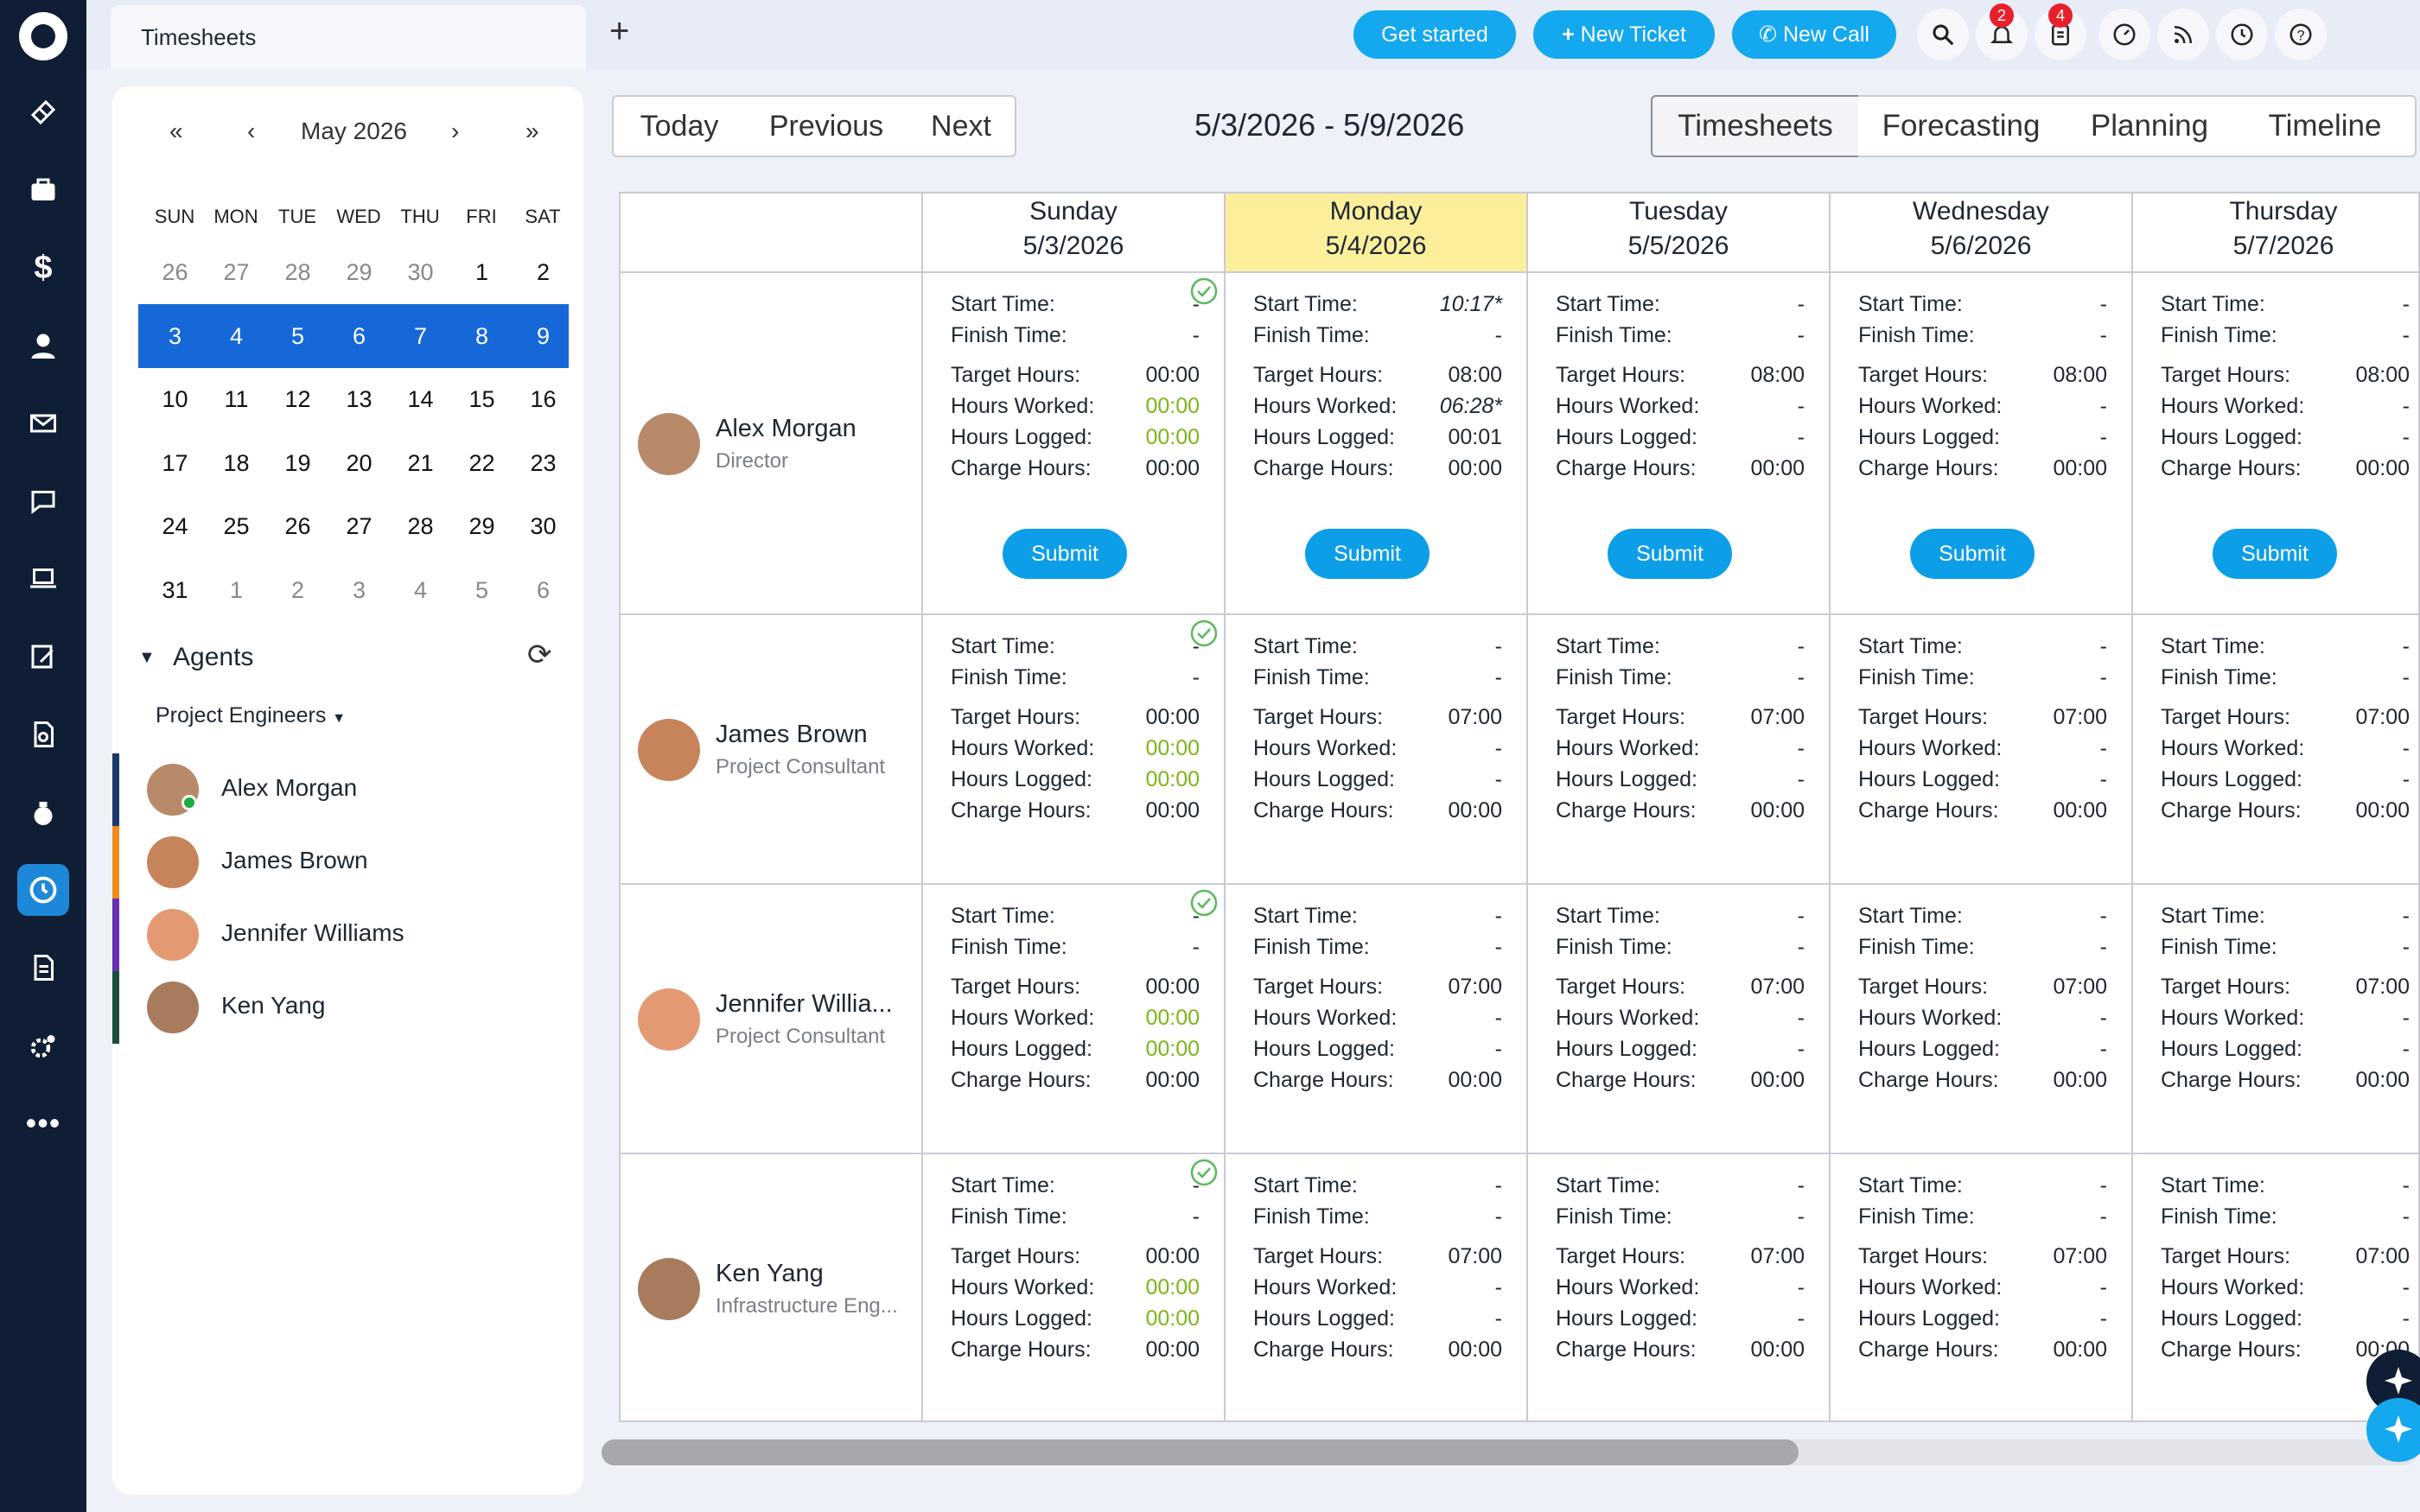  Describe the element at coordinates (543, 399) in the screenshot. I see `calendar-day: 16` at that location.